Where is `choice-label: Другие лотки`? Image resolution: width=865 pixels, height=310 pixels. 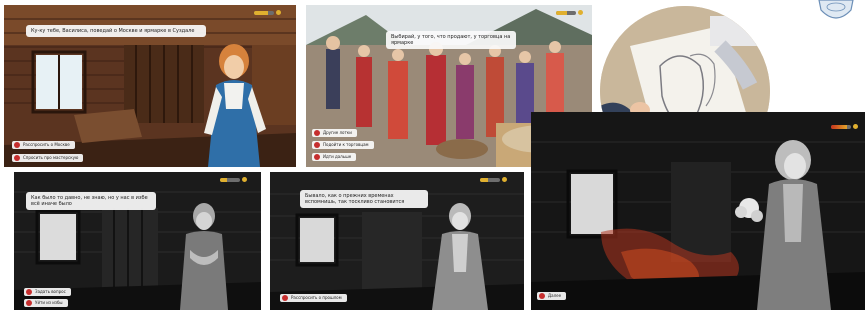
choice-label: Другие лотки is located at coordinates (337, 132).